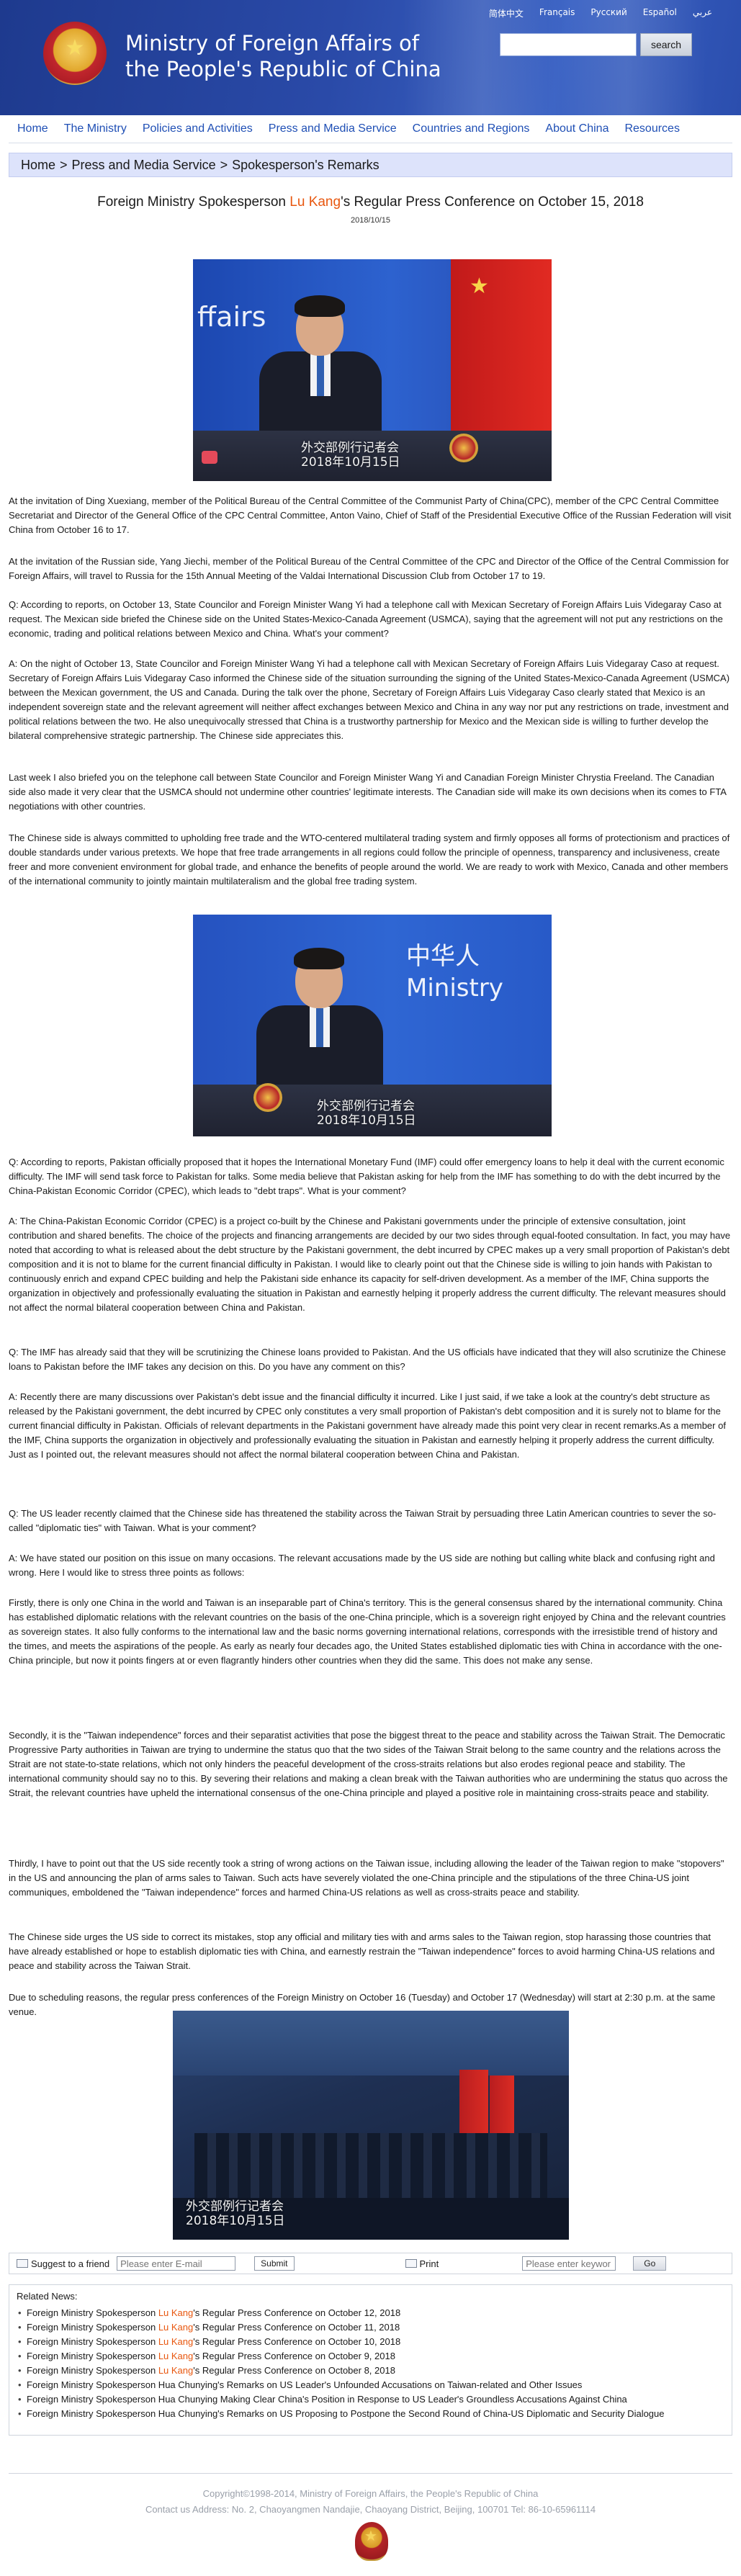  What do you see at coordinates (176, 2263) in the screenshot?
I see `email-field` at bounding box center [176, 2263].